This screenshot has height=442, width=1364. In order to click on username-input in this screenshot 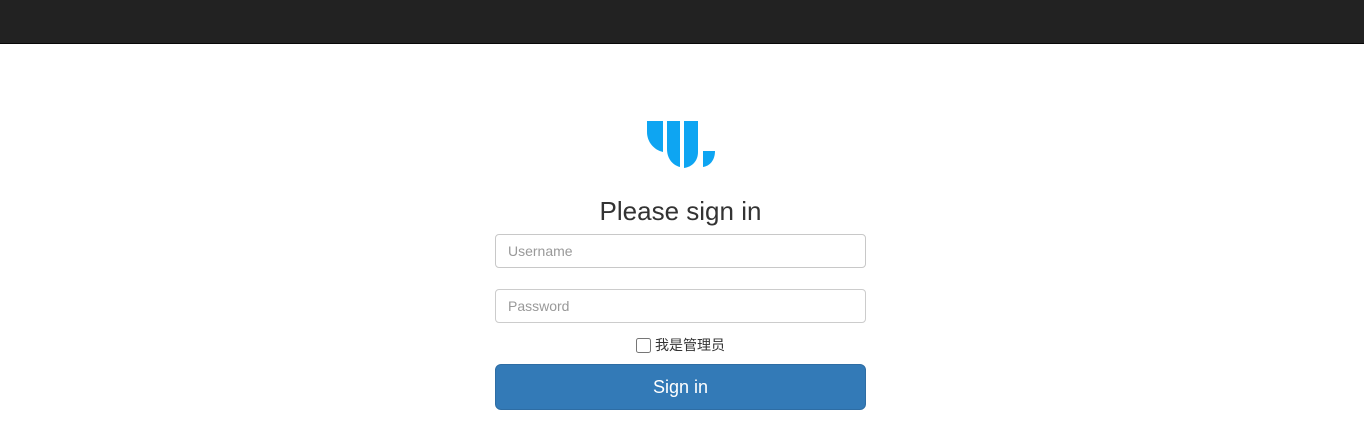, I will do `click(680, 251)`.